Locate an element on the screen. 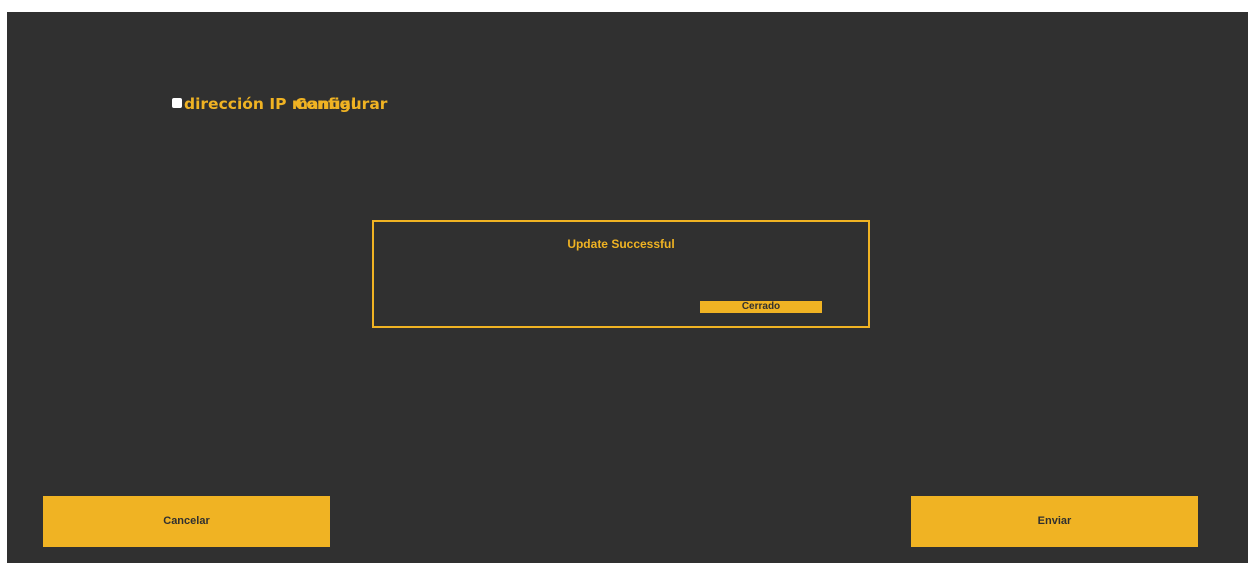 This screenshot has width=1249, height=563. update-dialog: Update Successful Cerrado is located at coordinates (621, 274).